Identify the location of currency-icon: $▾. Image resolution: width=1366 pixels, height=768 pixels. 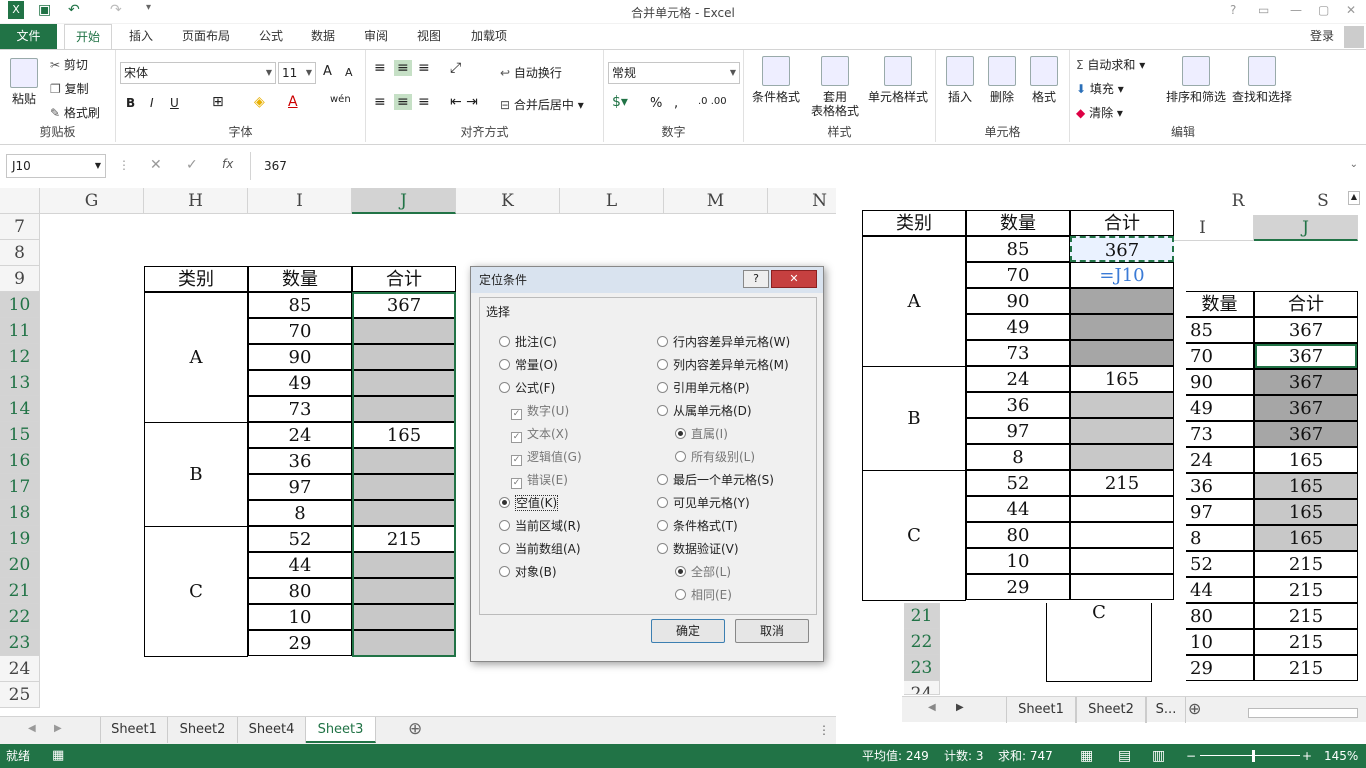
(620, 102).